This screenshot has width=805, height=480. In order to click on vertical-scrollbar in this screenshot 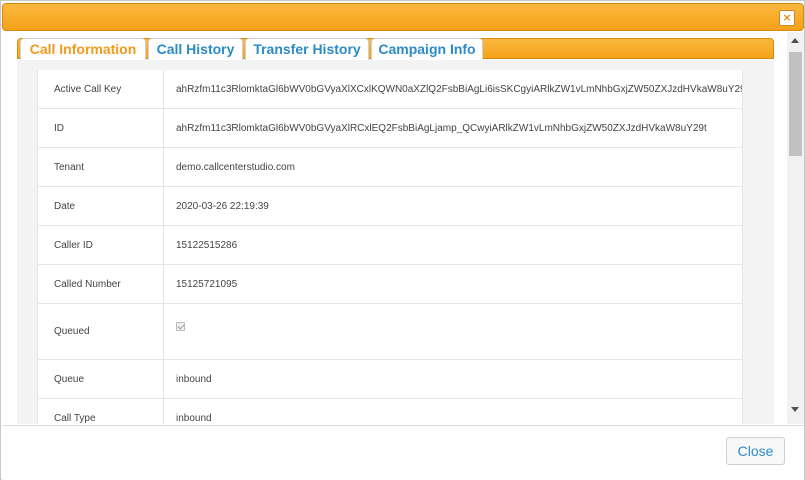, I will do `click(795, 228)`.